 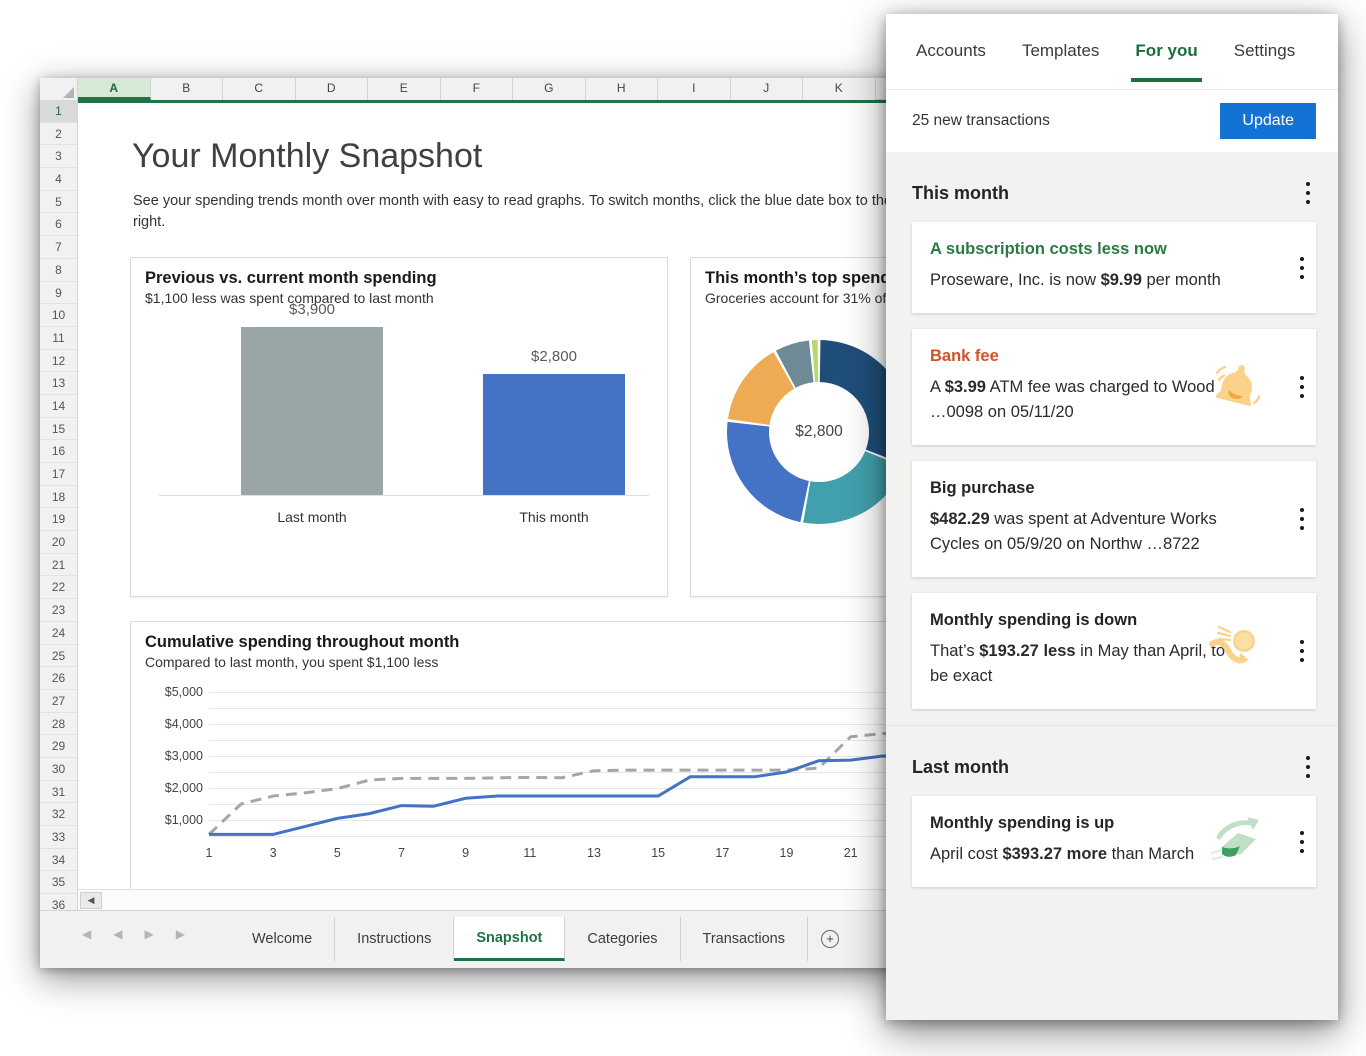 What do you see at coordinates (58, 860) in the screenshot?
I see `row-header-34: 34` at bounding box center [58, 860].